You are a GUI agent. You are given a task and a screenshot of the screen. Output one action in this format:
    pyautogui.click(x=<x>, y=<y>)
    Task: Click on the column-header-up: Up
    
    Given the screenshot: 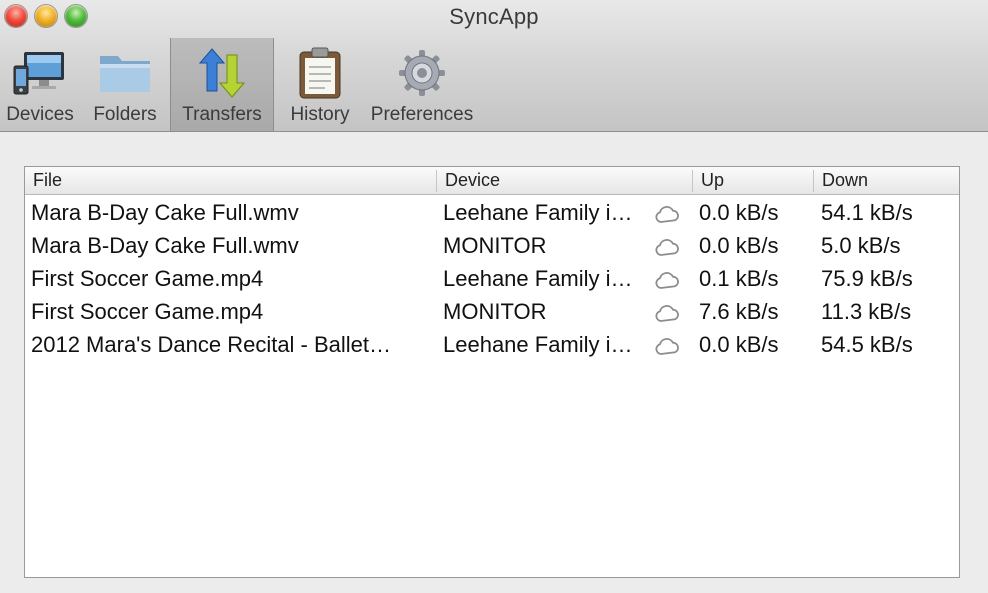 What is the action you would take?
    pyautogui.click(x=708, y=181)
    